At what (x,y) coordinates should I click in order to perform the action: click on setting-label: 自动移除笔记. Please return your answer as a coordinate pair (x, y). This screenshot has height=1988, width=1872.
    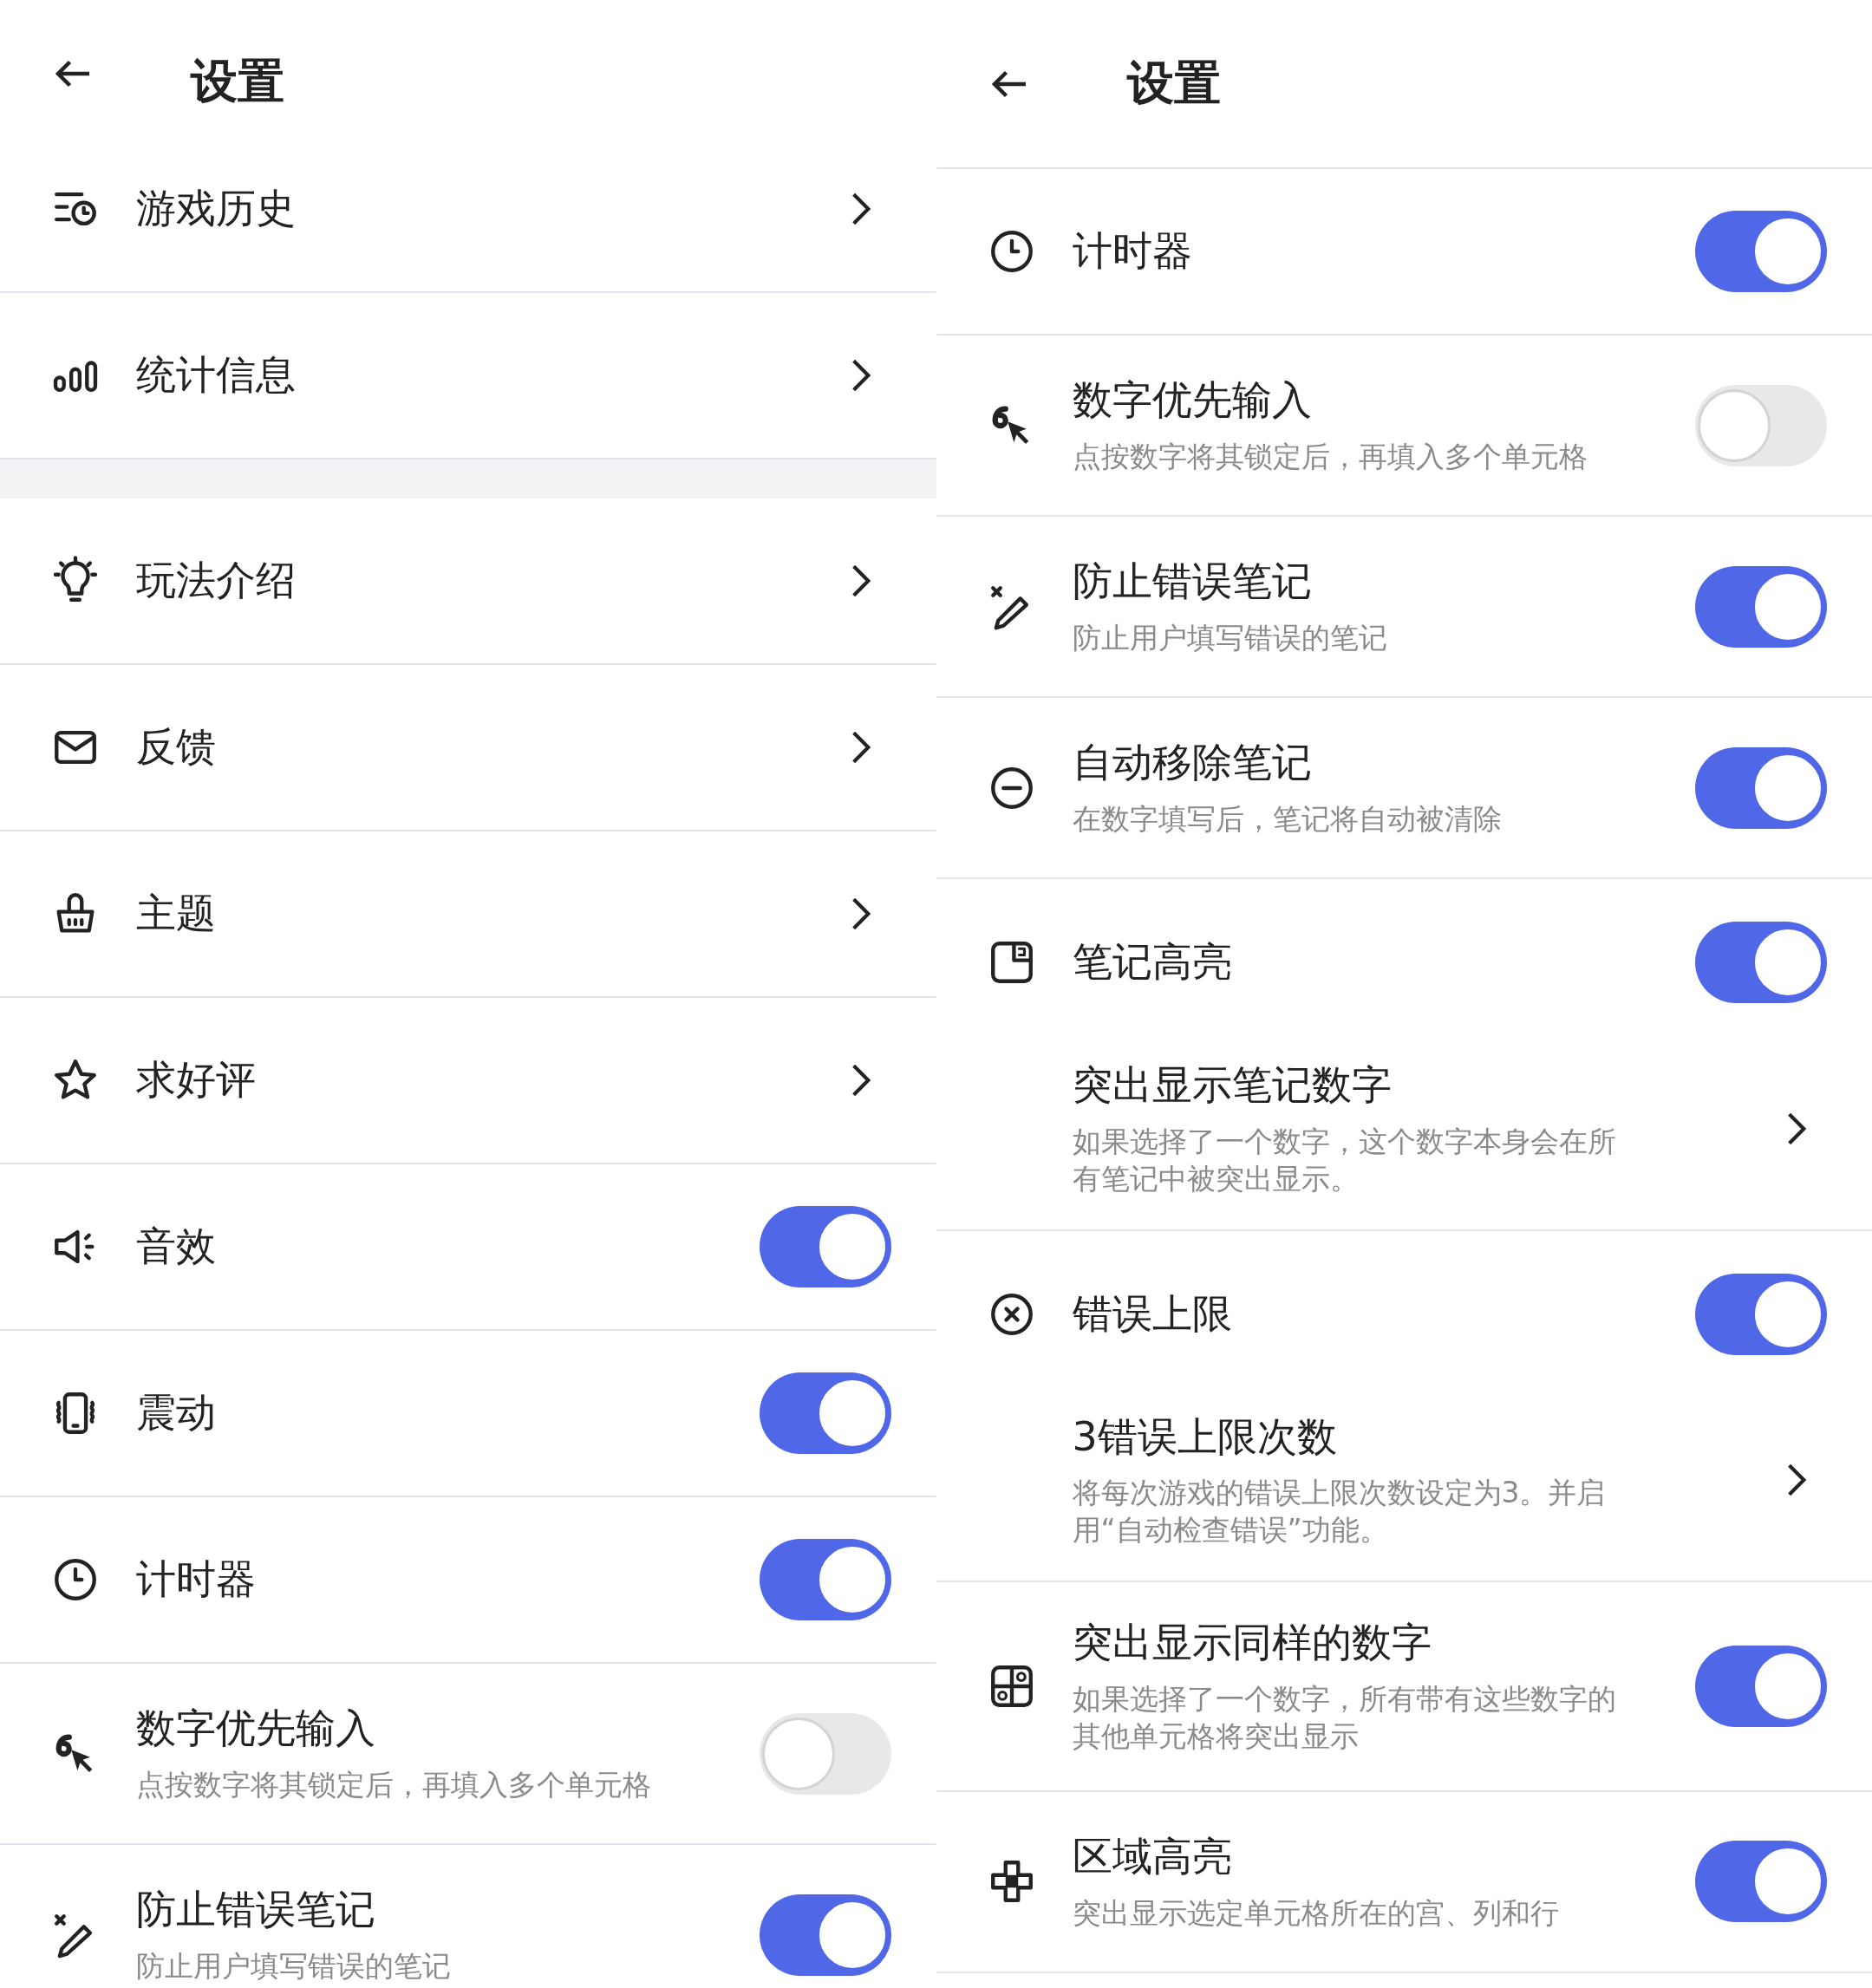
    Looking at the image, I should click on (1192, 763).